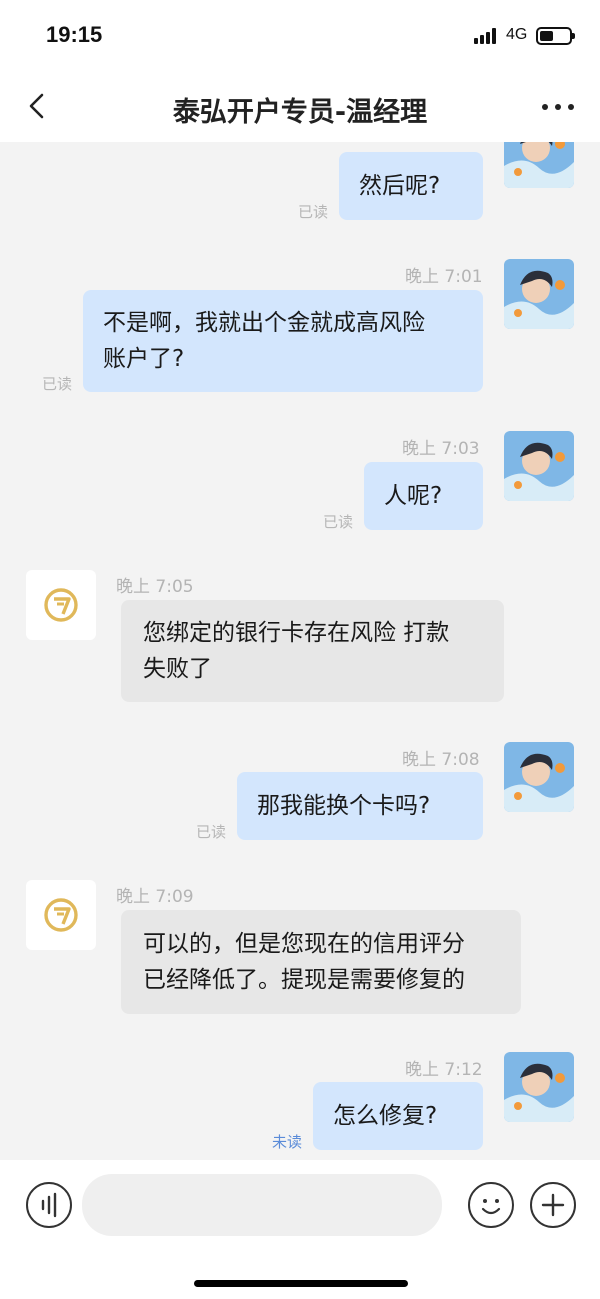 Image resolution: width=600 pixels, height=1299 pixels. I want to click on message-text-line: 不是啊，我就出个金就成高风险, so click(264, 323).